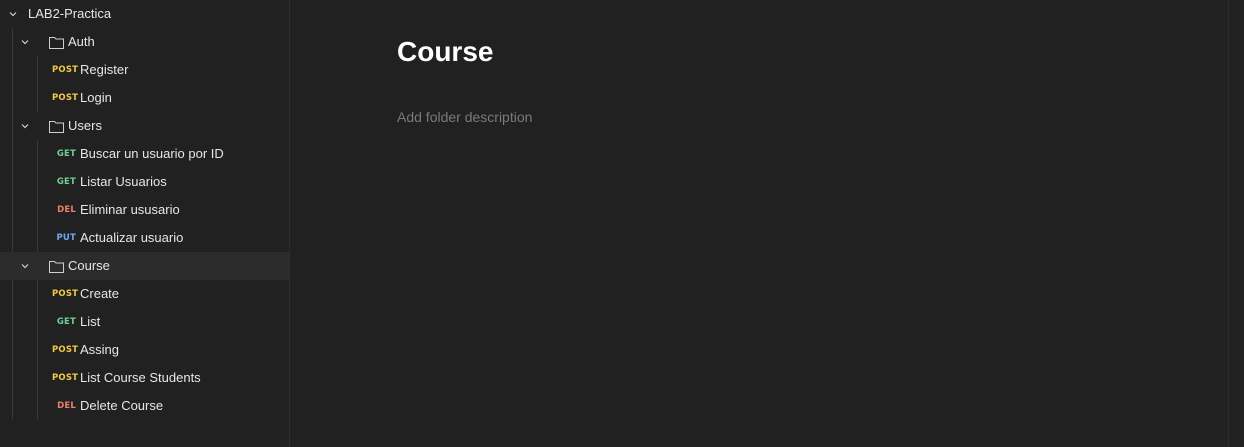 The image size is (1244, 447). I want to click on folder-users: Users, so click(145, 126).